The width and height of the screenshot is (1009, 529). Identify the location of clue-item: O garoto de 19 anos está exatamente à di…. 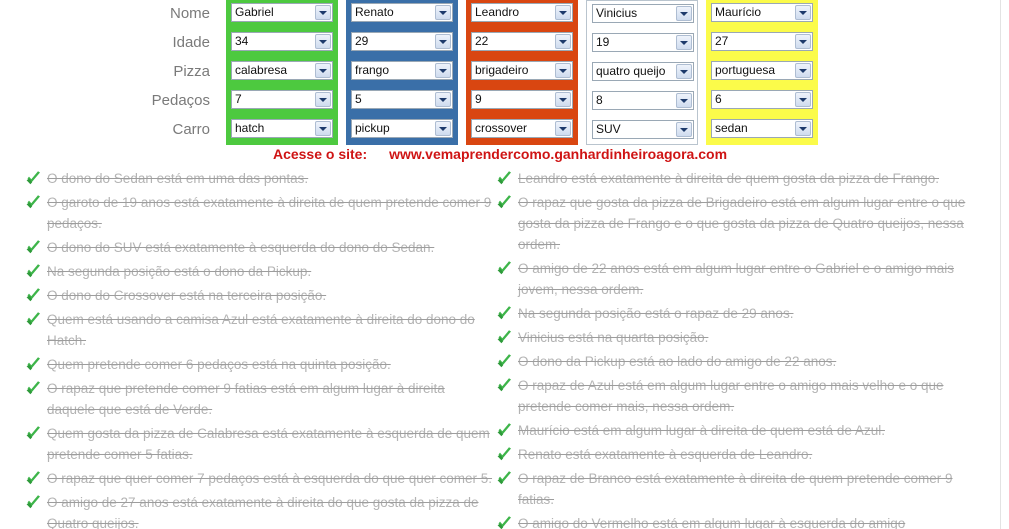
(261, 213).